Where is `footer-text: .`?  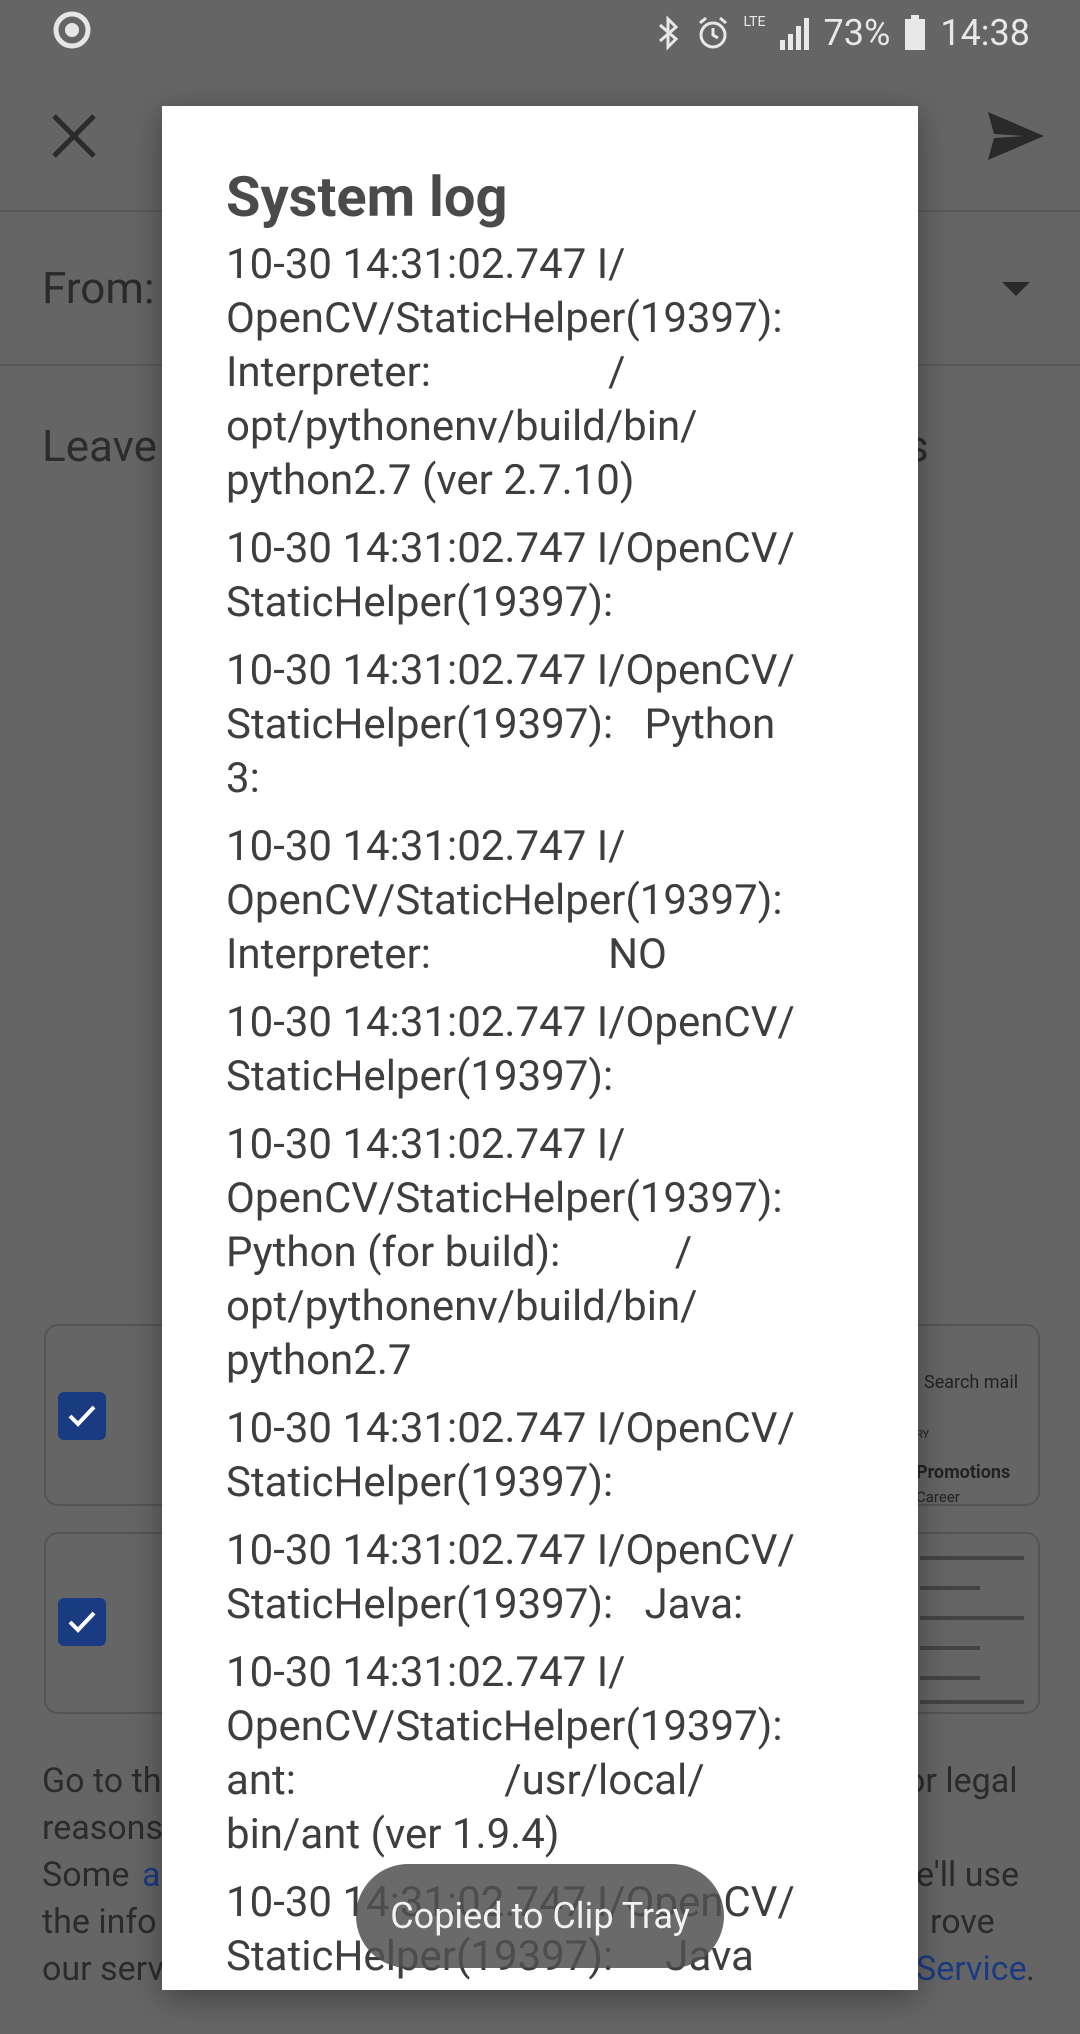
footer-text: . is located at coordinates (1030, 1969).